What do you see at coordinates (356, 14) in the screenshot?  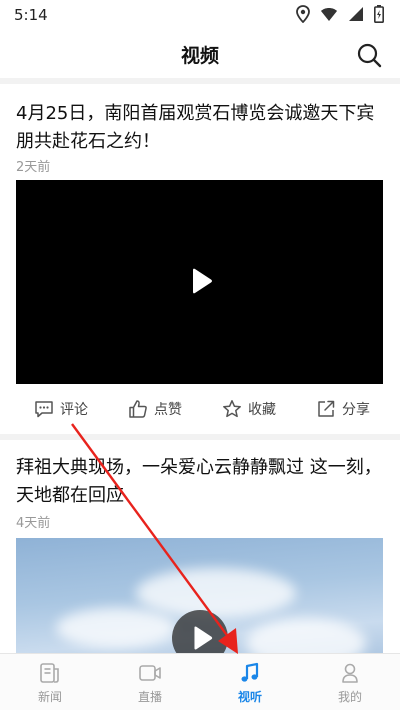 I see `signal-icon` at bounding box center [356, 14].